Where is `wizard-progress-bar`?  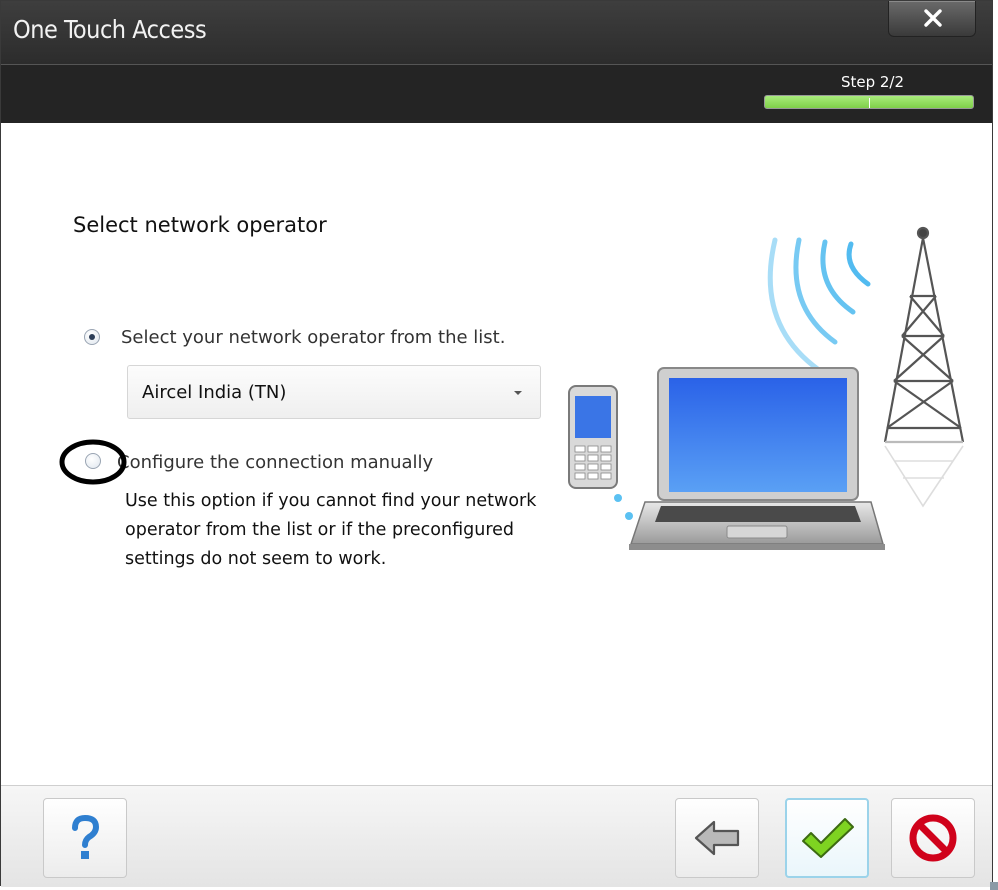
wizard-progress-bar is located at coordinates (869, 102).